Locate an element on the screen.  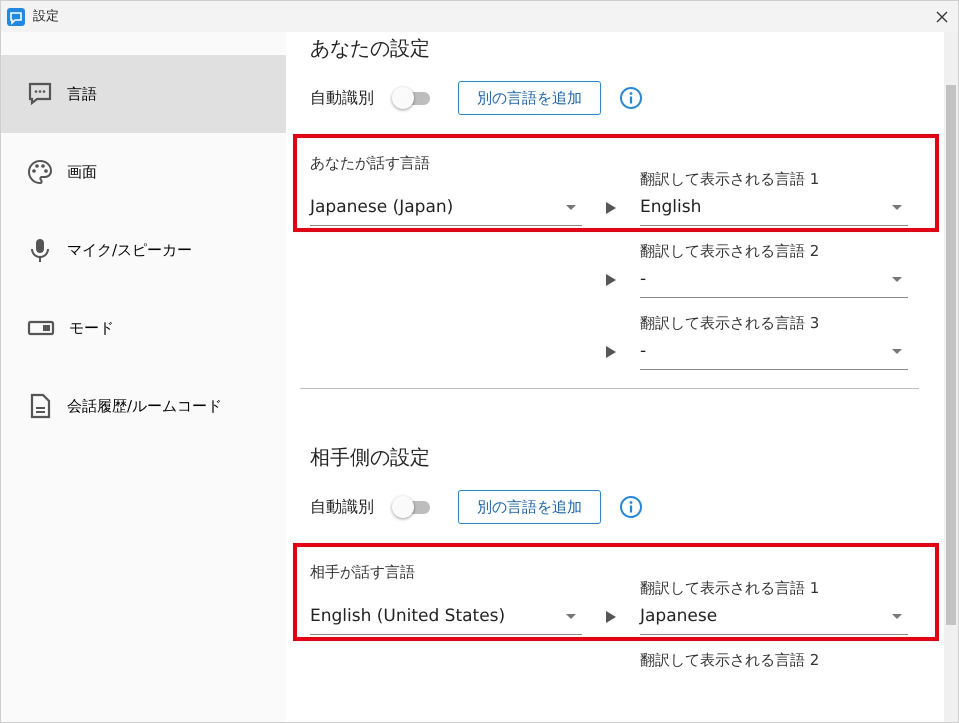
language-dropdown: Japanese (Japan) is located at coordinates (446, 208).